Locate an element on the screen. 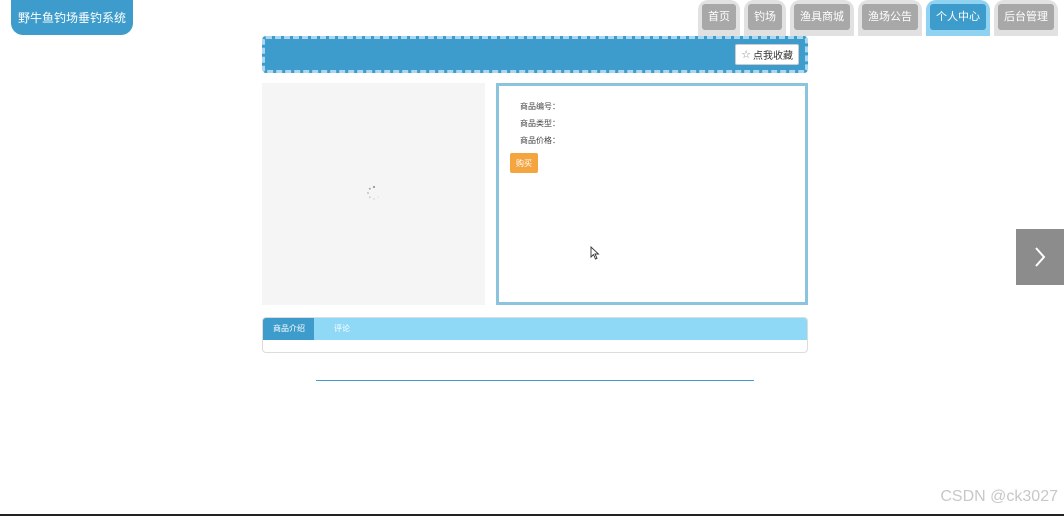  next-button is located at coordinates (1040, 257).